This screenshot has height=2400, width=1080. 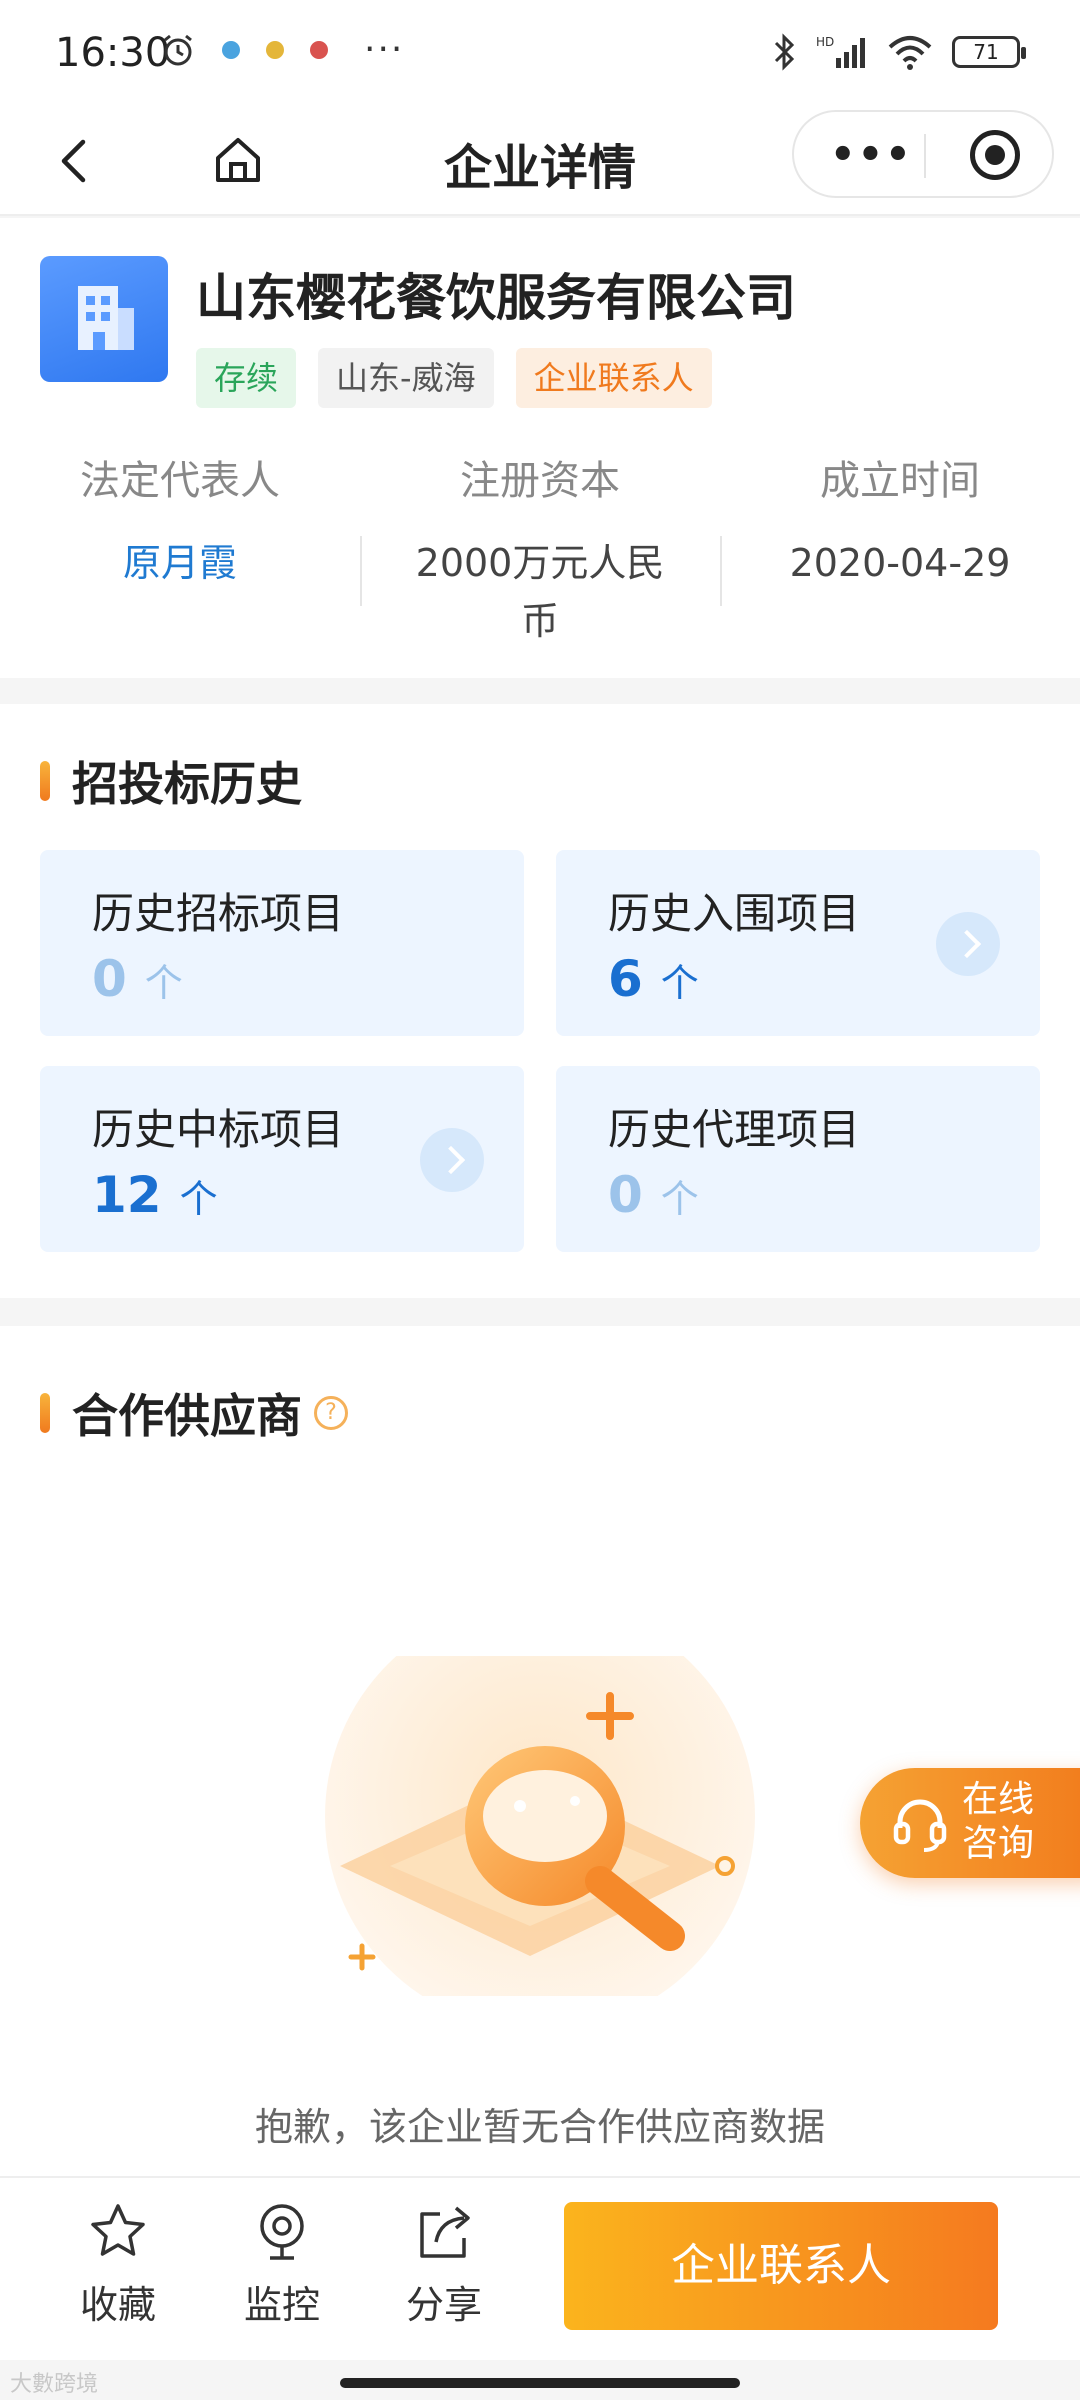 What do you see at coordinates (187, 784) in the screenshot?
I see `section-title-text: 招投标历史` at bounding box center [187, 784].